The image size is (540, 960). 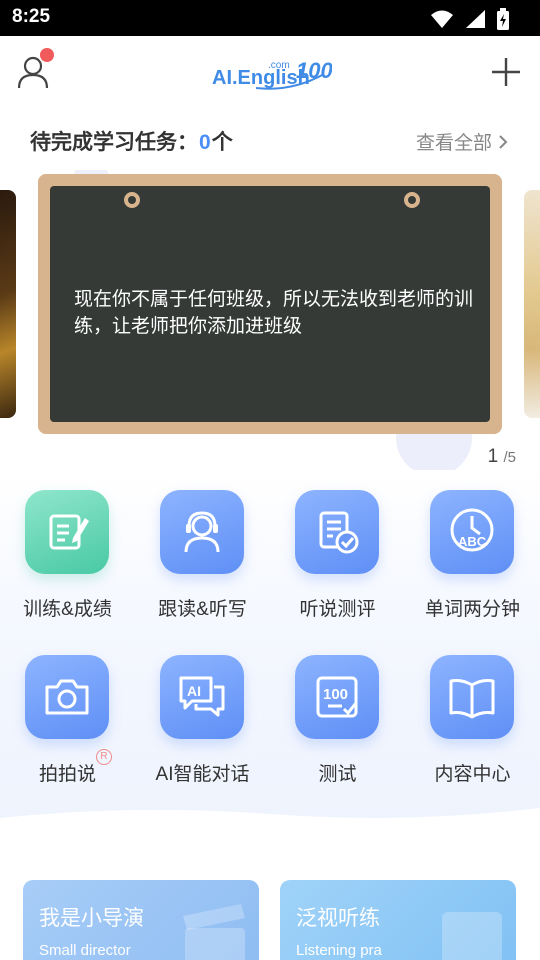 I want to click on pending-tasks-count: 0, so click(x=205, y=142).